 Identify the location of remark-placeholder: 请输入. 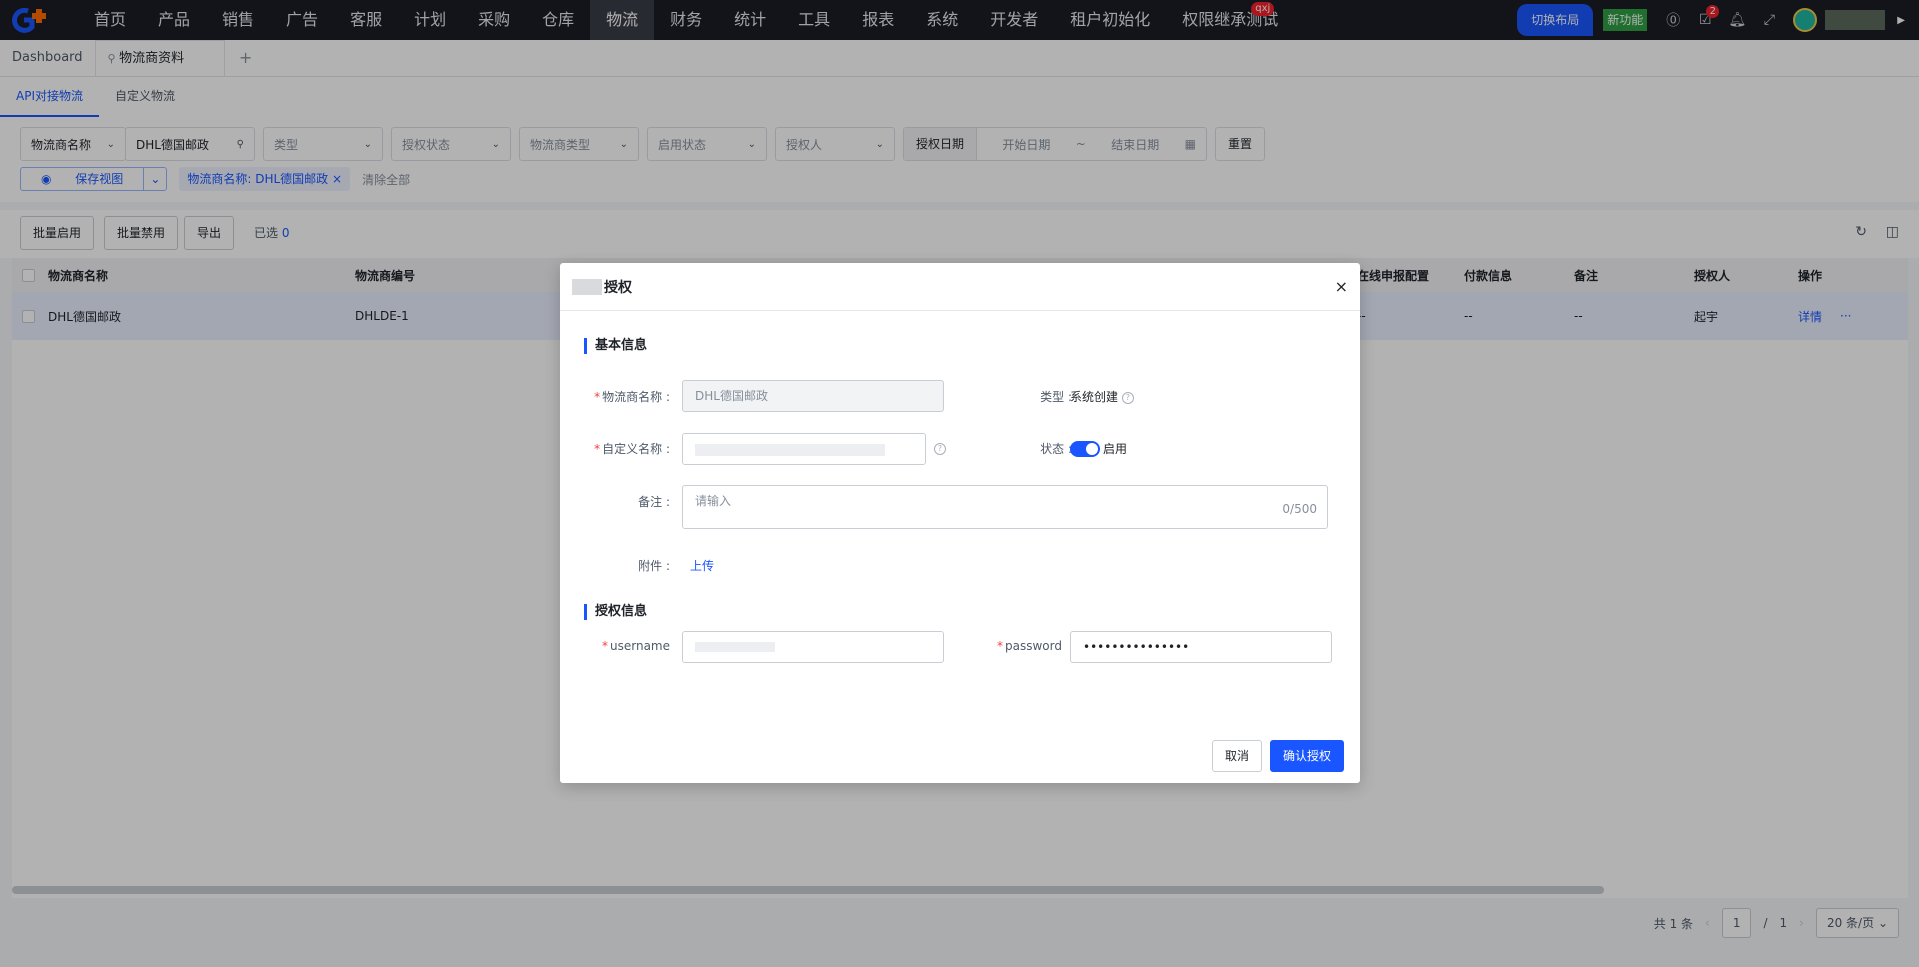
(713, 501).